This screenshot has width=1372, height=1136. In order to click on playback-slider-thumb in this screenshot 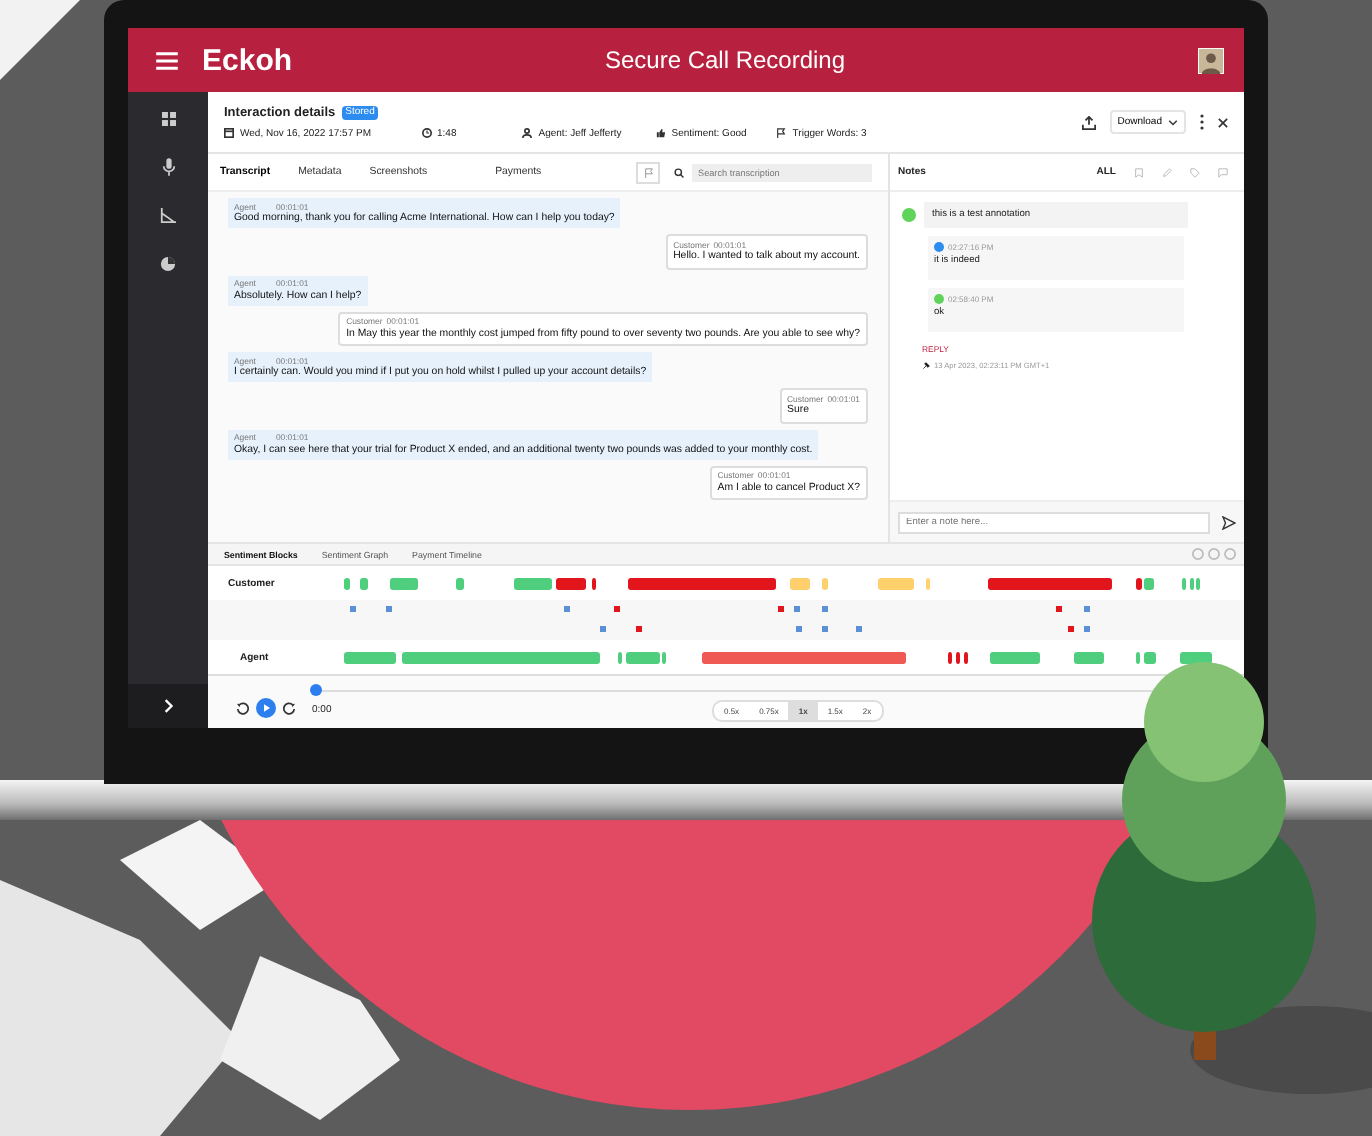, I will do `click(316, 690)`.